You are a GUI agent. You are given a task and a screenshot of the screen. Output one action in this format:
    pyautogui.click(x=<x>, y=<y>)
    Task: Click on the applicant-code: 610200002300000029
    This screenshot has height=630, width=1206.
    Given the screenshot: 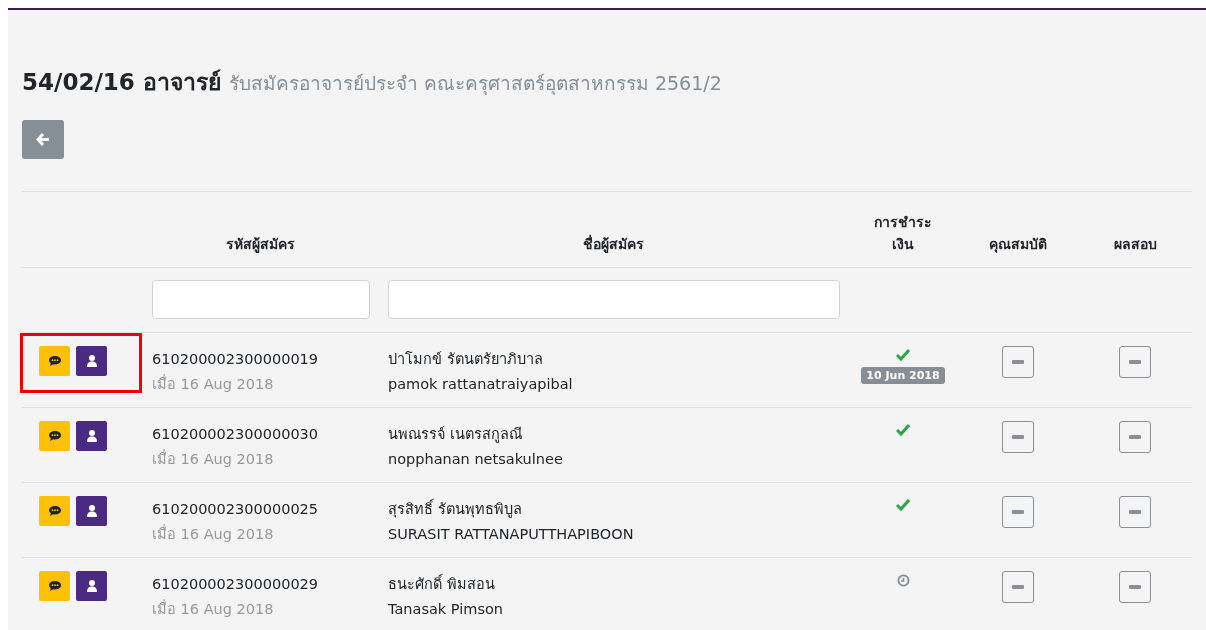 What is the action you would take?
    pyautogui.click(x=236, y=584)
    